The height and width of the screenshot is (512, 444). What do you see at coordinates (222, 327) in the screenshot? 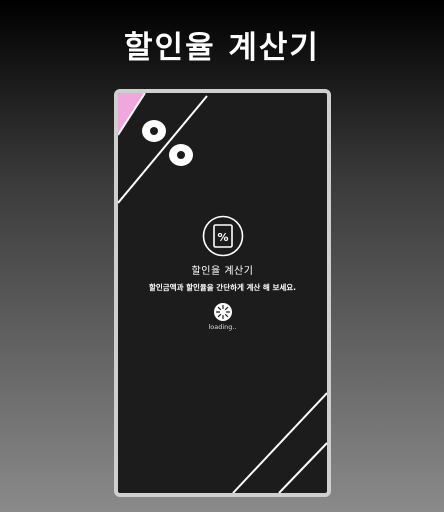
I see `loading-text: loading..` at bounding box center [222, 327].